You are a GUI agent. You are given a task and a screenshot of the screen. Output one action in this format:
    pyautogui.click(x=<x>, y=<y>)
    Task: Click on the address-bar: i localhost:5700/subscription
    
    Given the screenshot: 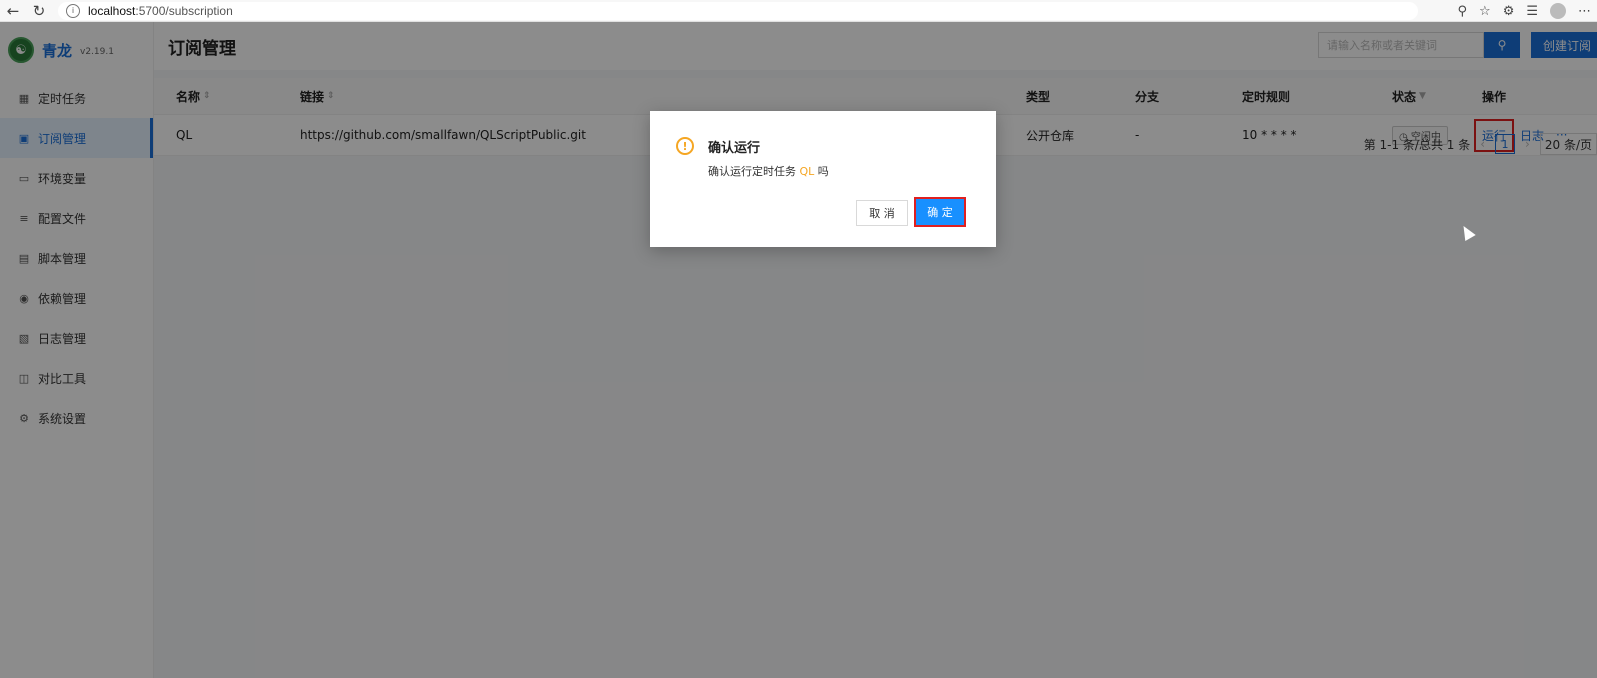 What is the action you would take?
    pyautogui.click(x=738, y=10)
    